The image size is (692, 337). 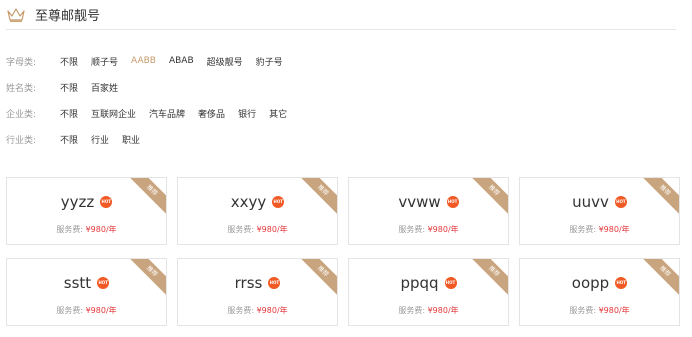 I want to click on number-card: ppqq HOT 服务费: ¥980/年 推荐, so click(x=428, y=292).